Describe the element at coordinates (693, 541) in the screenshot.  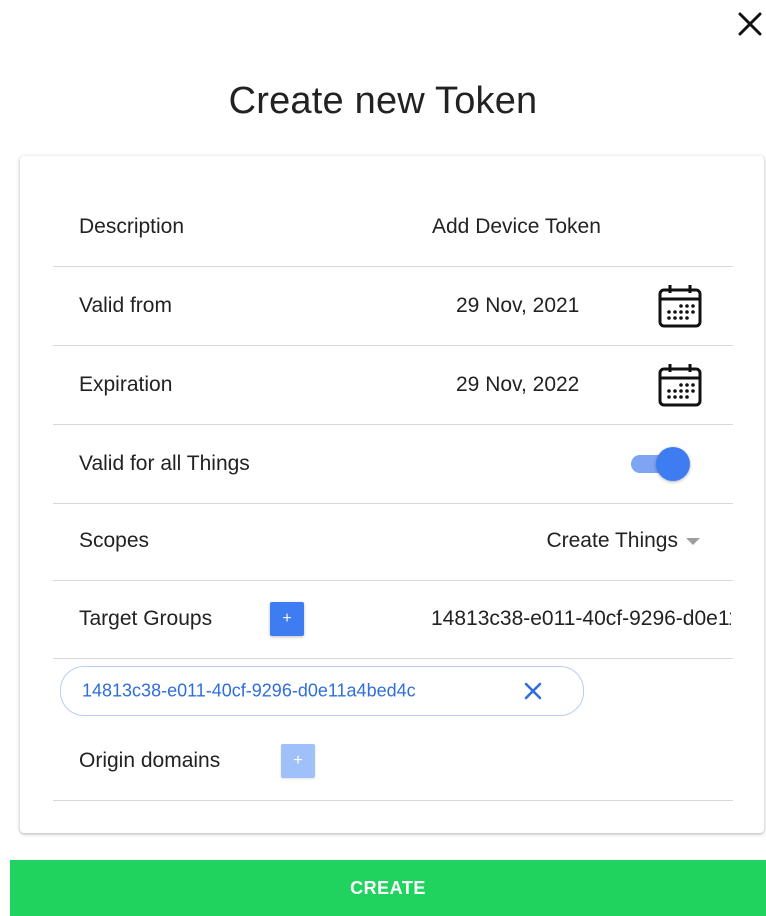
I see `caret-down-icon` at that location.